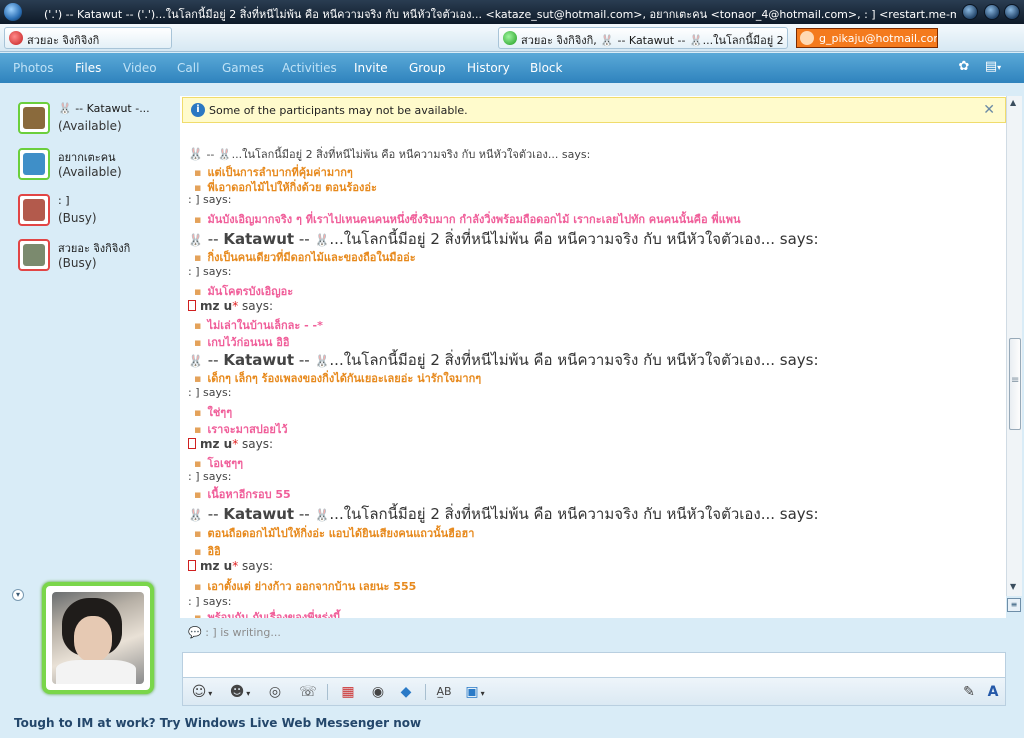 The width and height of the screenshot is (1024, 738). I want to click on menu-block: Block, so click(546, 68).